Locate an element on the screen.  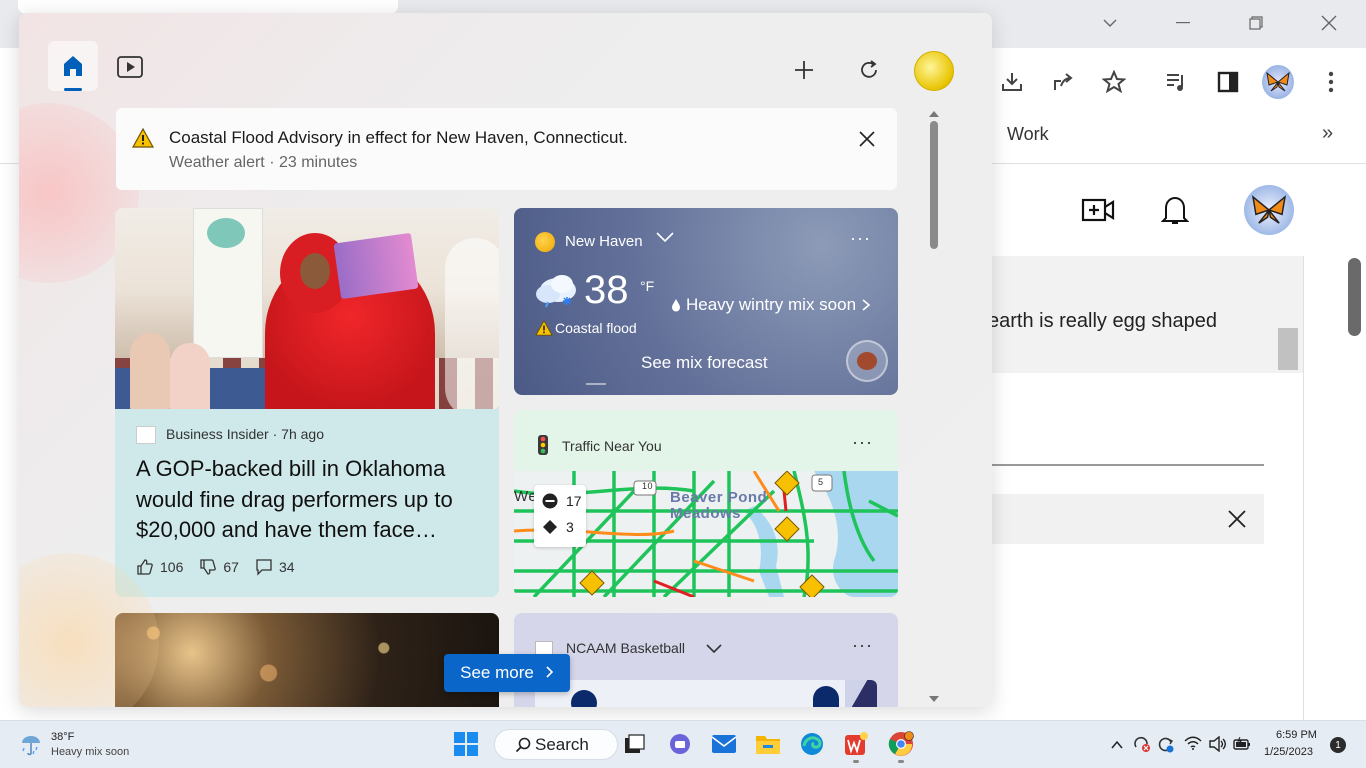
ncaam-title: NCAAM Basketball is located at coordinates (626, 648).